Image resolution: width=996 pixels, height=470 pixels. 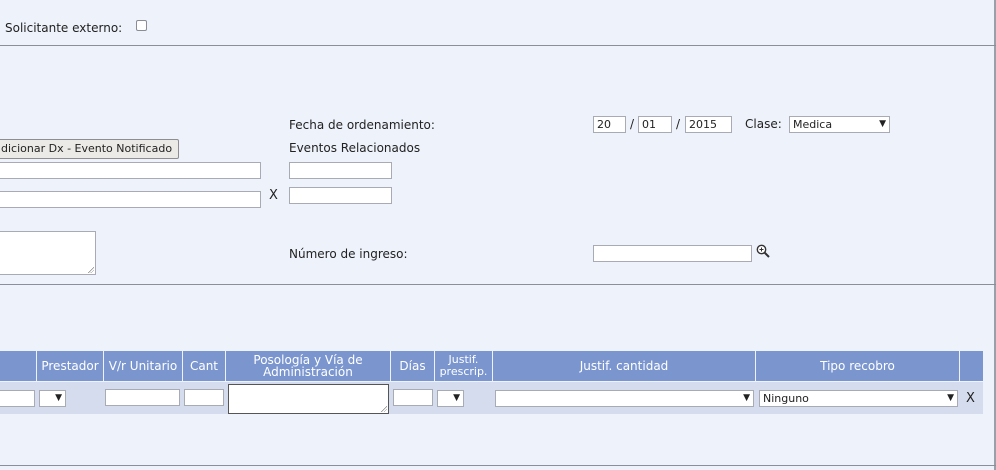 What do you see at coordinates (52, 398) in the screenshot?
I see `row-provider-select: ▼` at bounding box center [52, 398].